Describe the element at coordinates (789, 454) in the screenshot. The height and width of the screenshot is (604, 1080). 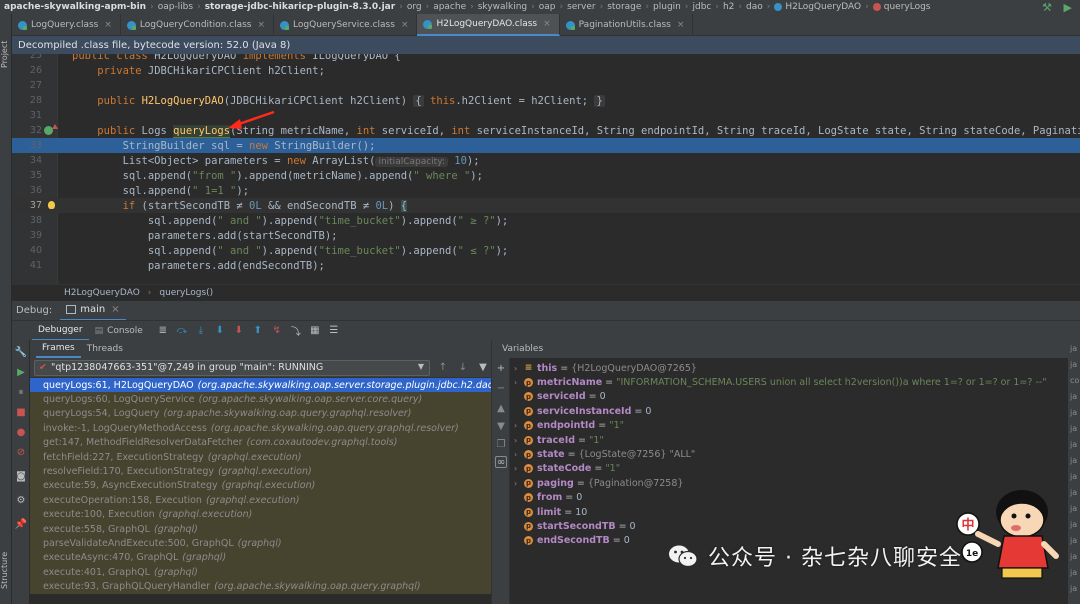
I see `variable-row: › p state = {LogState@7256} "ALL"` at that location.